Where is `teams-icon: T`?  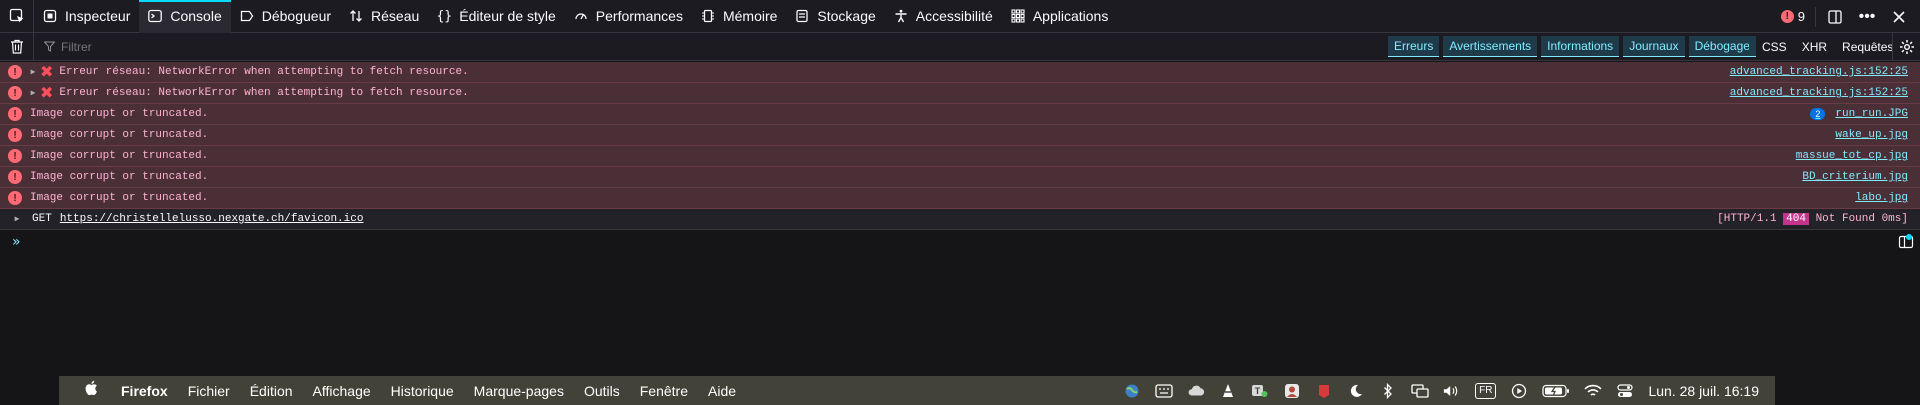
teams-icon: T is located at coordinates (1260, 391).